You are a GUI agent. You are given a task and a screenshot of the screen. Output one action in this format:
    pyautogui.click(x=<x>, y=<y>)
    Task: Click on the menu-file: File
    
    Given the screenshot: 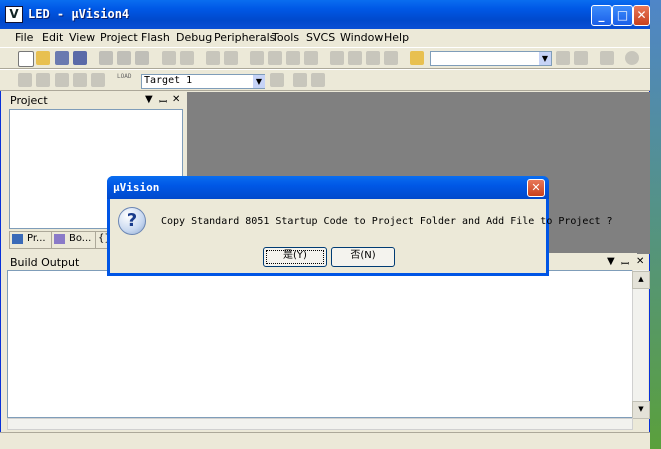 What is the action you would take?
    pyautogui.click(x=24, y=37)
    